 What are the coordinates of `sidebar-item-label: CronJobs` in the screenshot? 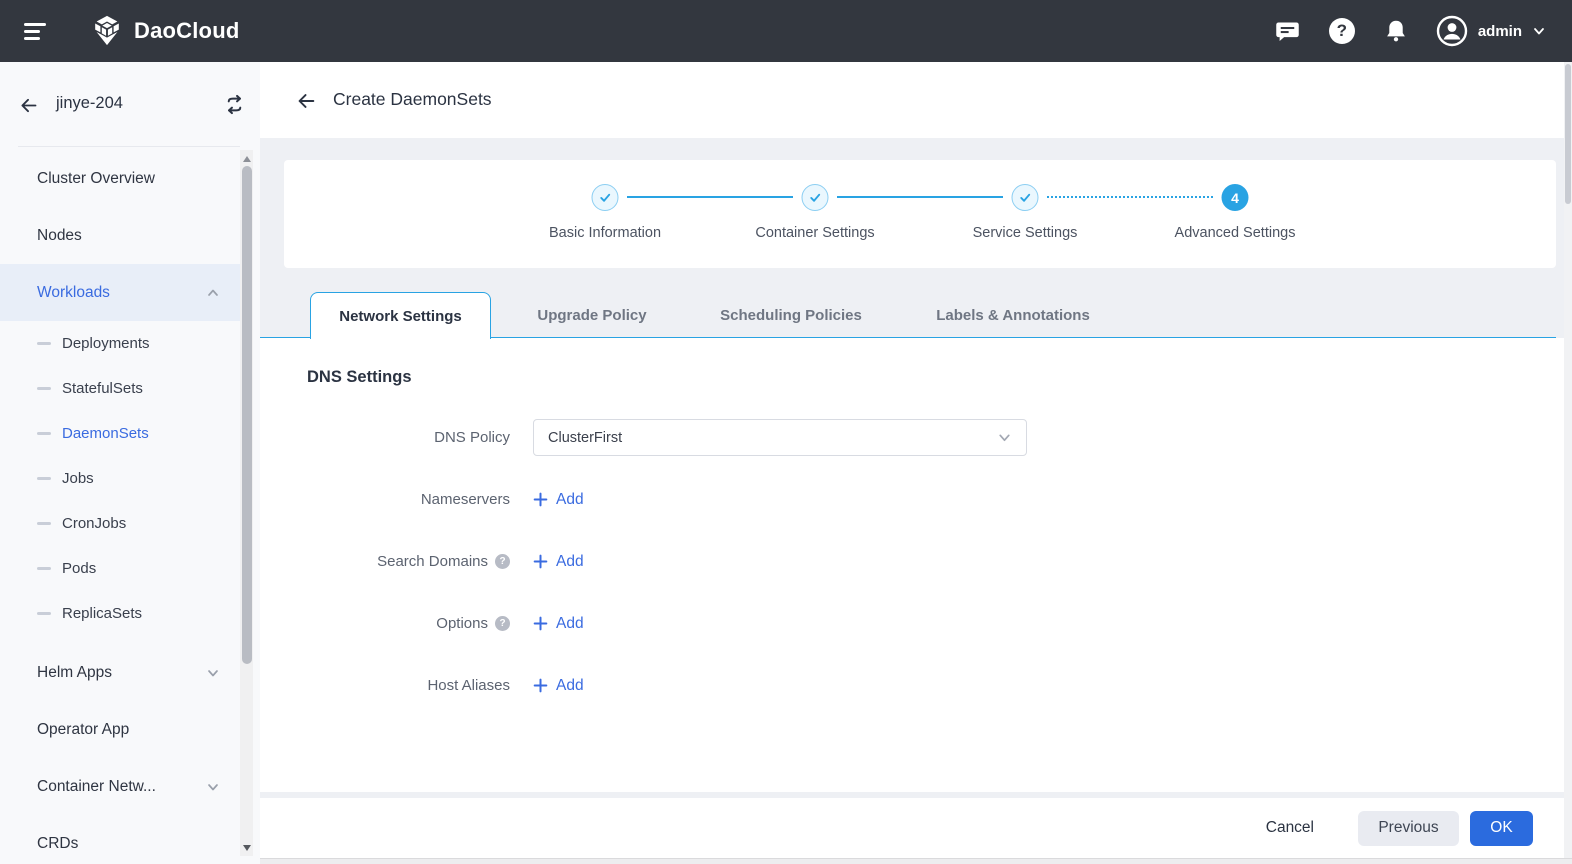 It's located at (94, 523).